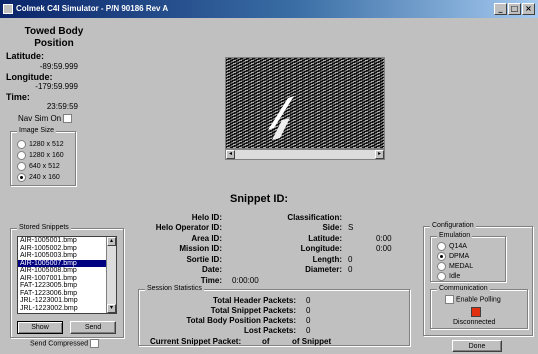  I want to click on radio-1280x512: 1280 x 512, so click(40, 144).